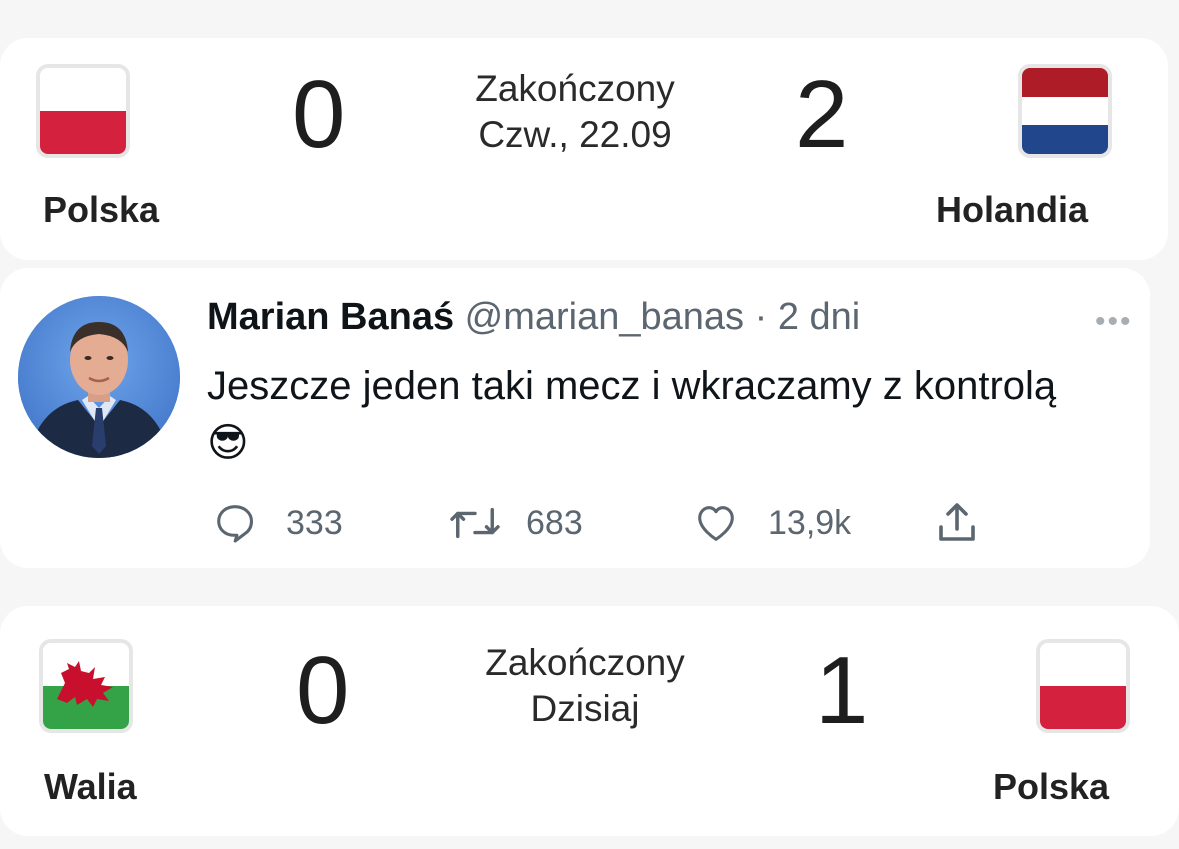 This screenshot has height=849, width=1179. I want to click on tweet-header: Marian Banaś @marian_banas · 2 dni, so click(533, 317).